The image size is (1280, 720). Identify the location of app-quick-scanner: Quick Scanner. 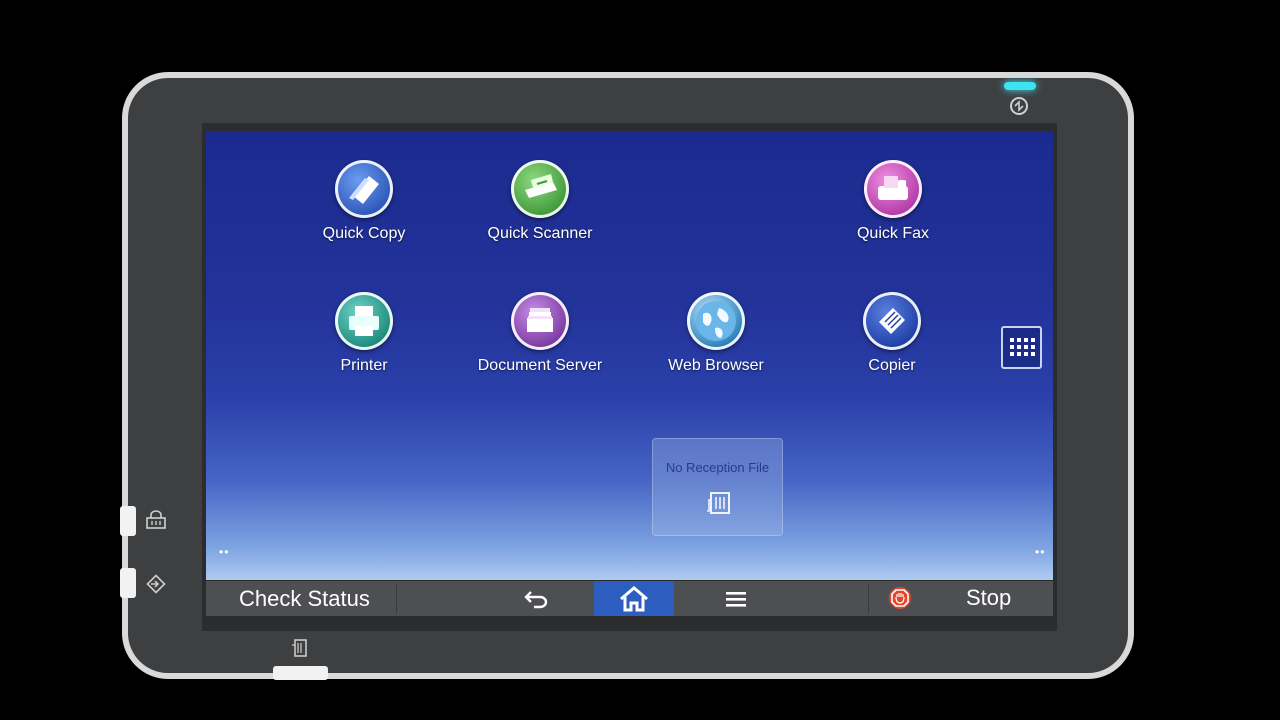
(540, 201).